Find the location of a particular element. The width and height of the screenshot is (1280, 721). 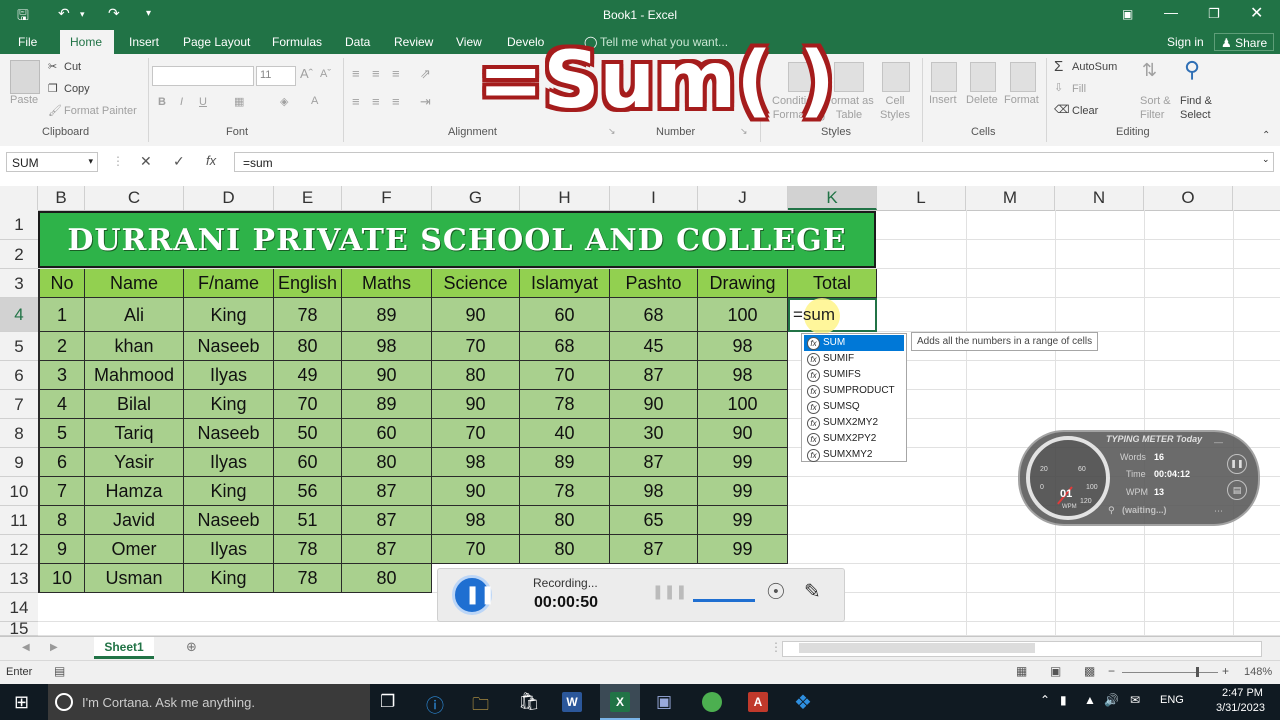

autocomplete-item-sumif: fx SUMIF is located at coordinates (854, 359).